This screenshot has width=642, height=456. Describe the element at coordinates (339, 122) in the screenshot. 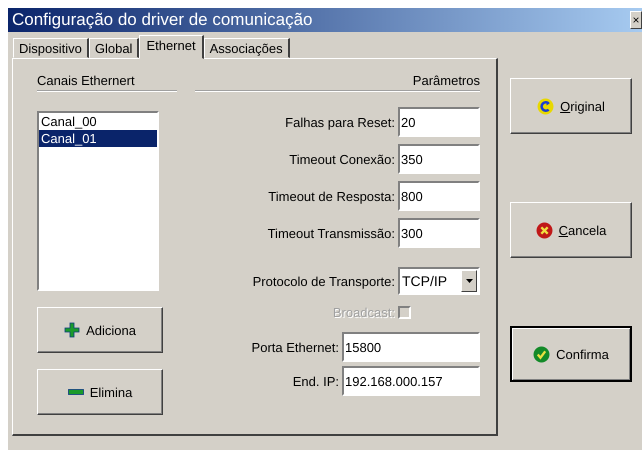

I see `field-label: Falhas para Reset:` at that location.